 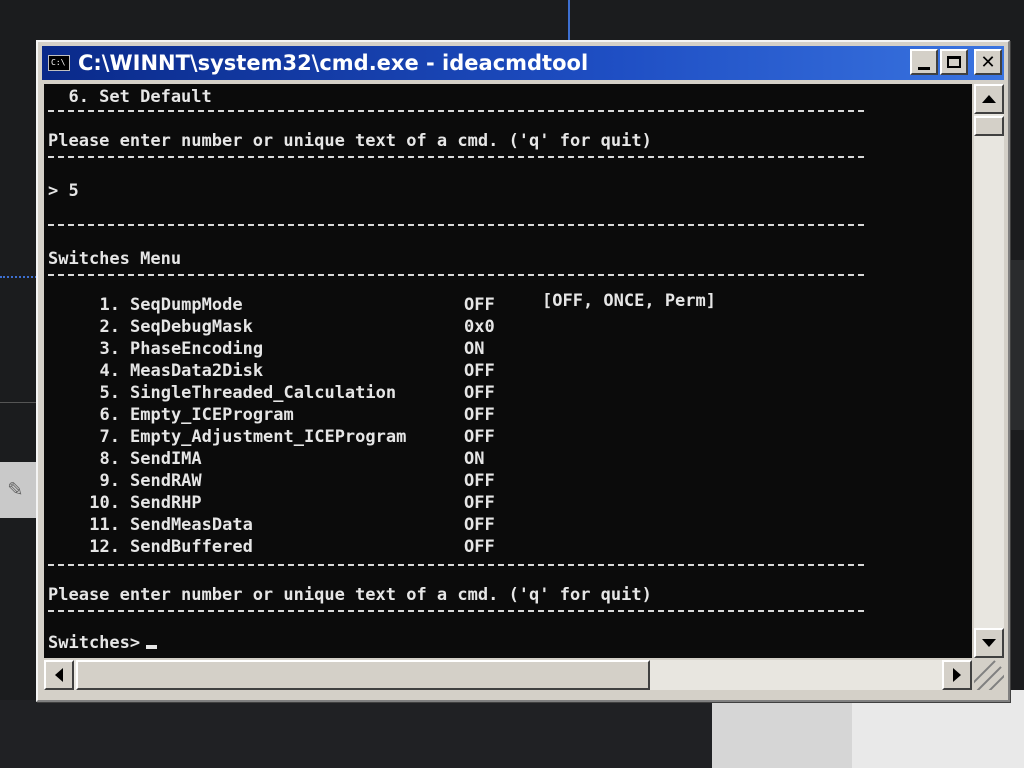 I want to click on switch-row: 6. Empty_ICEProgram OFF, so click(x=283, y=415).